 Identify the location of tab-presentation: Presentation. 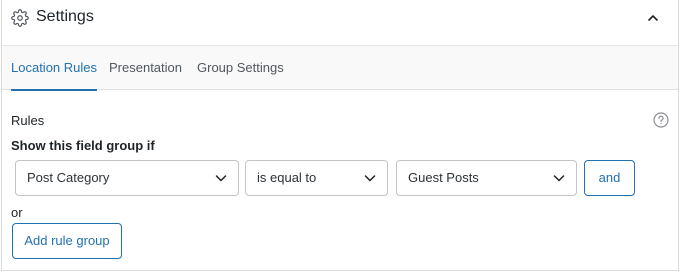
(145, 68).